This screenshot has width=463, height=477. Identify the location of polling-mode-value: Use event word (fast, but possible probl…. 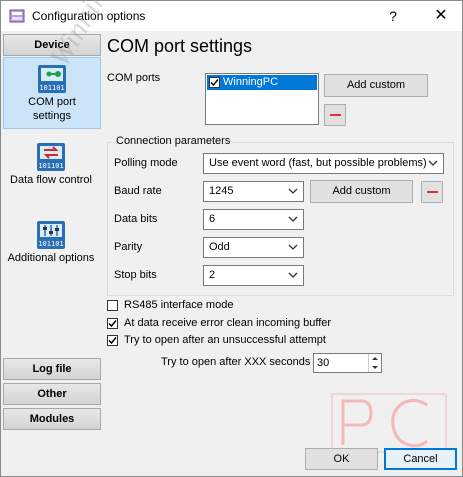
(318, 163).